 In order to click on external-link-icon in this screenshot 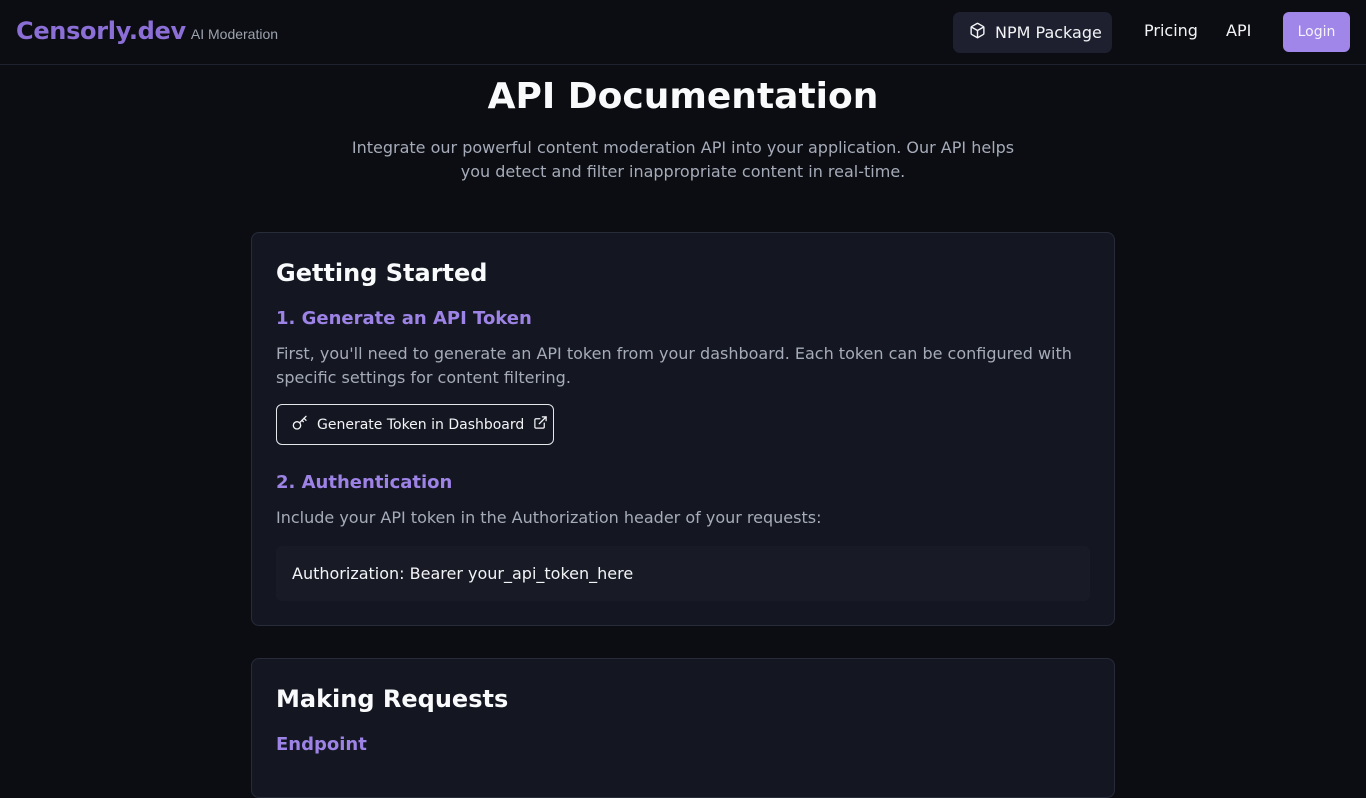, I will do `click(540, 424)`.